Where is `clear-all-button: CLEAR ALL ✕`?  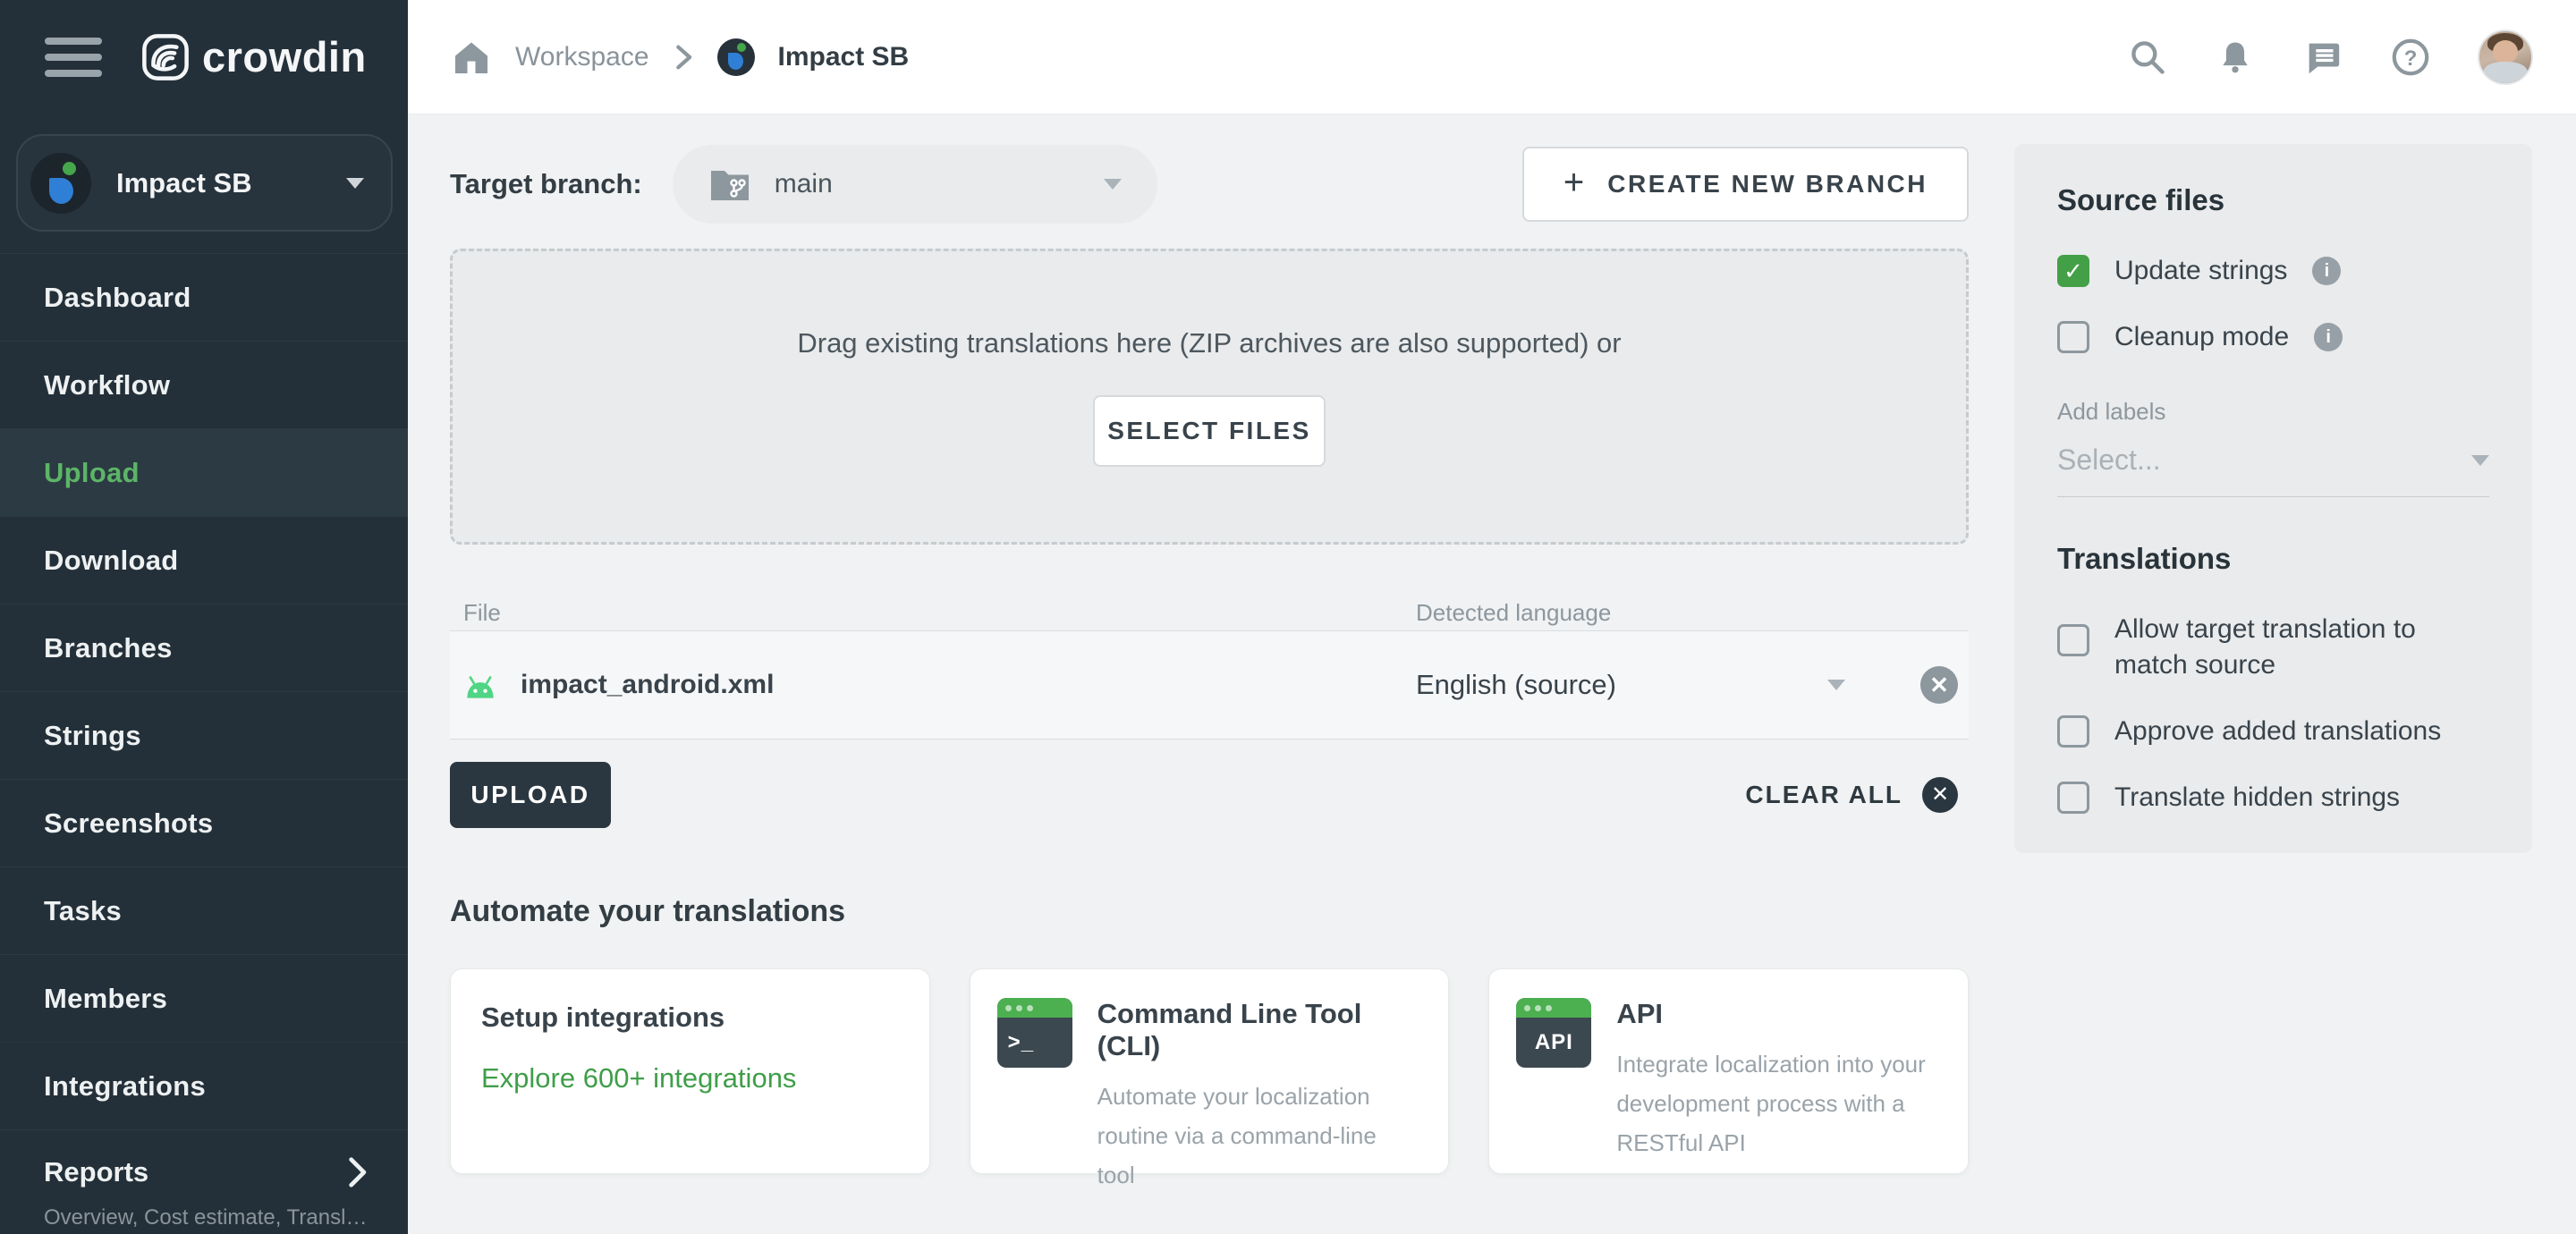 clear-all-button: CLEAR ALL ✕ is located at coordinates (1851, 795).